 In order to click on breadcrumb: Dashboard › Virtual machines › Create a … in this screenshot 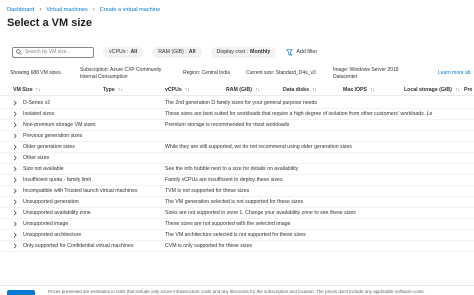, I will do `click(83, 10)`.